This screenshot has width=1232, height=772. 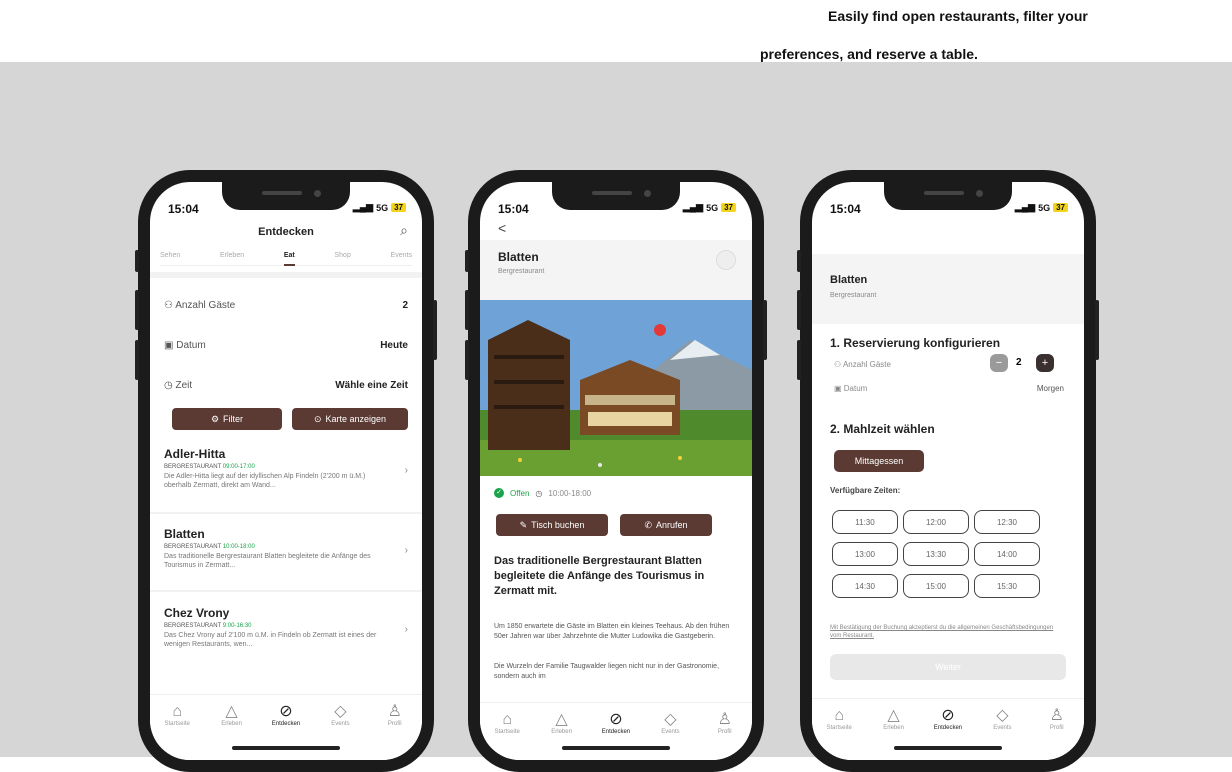 What do you see at coordinates (523, 524) in the screenshot?
I see `cutlery-icon: ✎` at bounding box center [523, 524].